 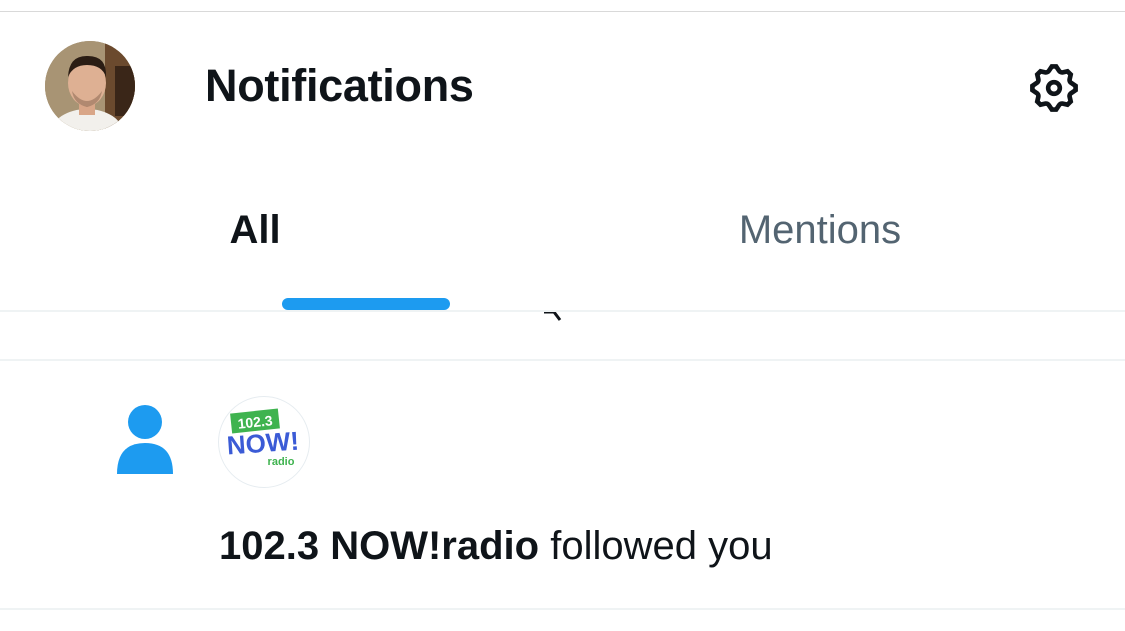 I want to click on clipped-text-fragment, so click(x=553, y=316).